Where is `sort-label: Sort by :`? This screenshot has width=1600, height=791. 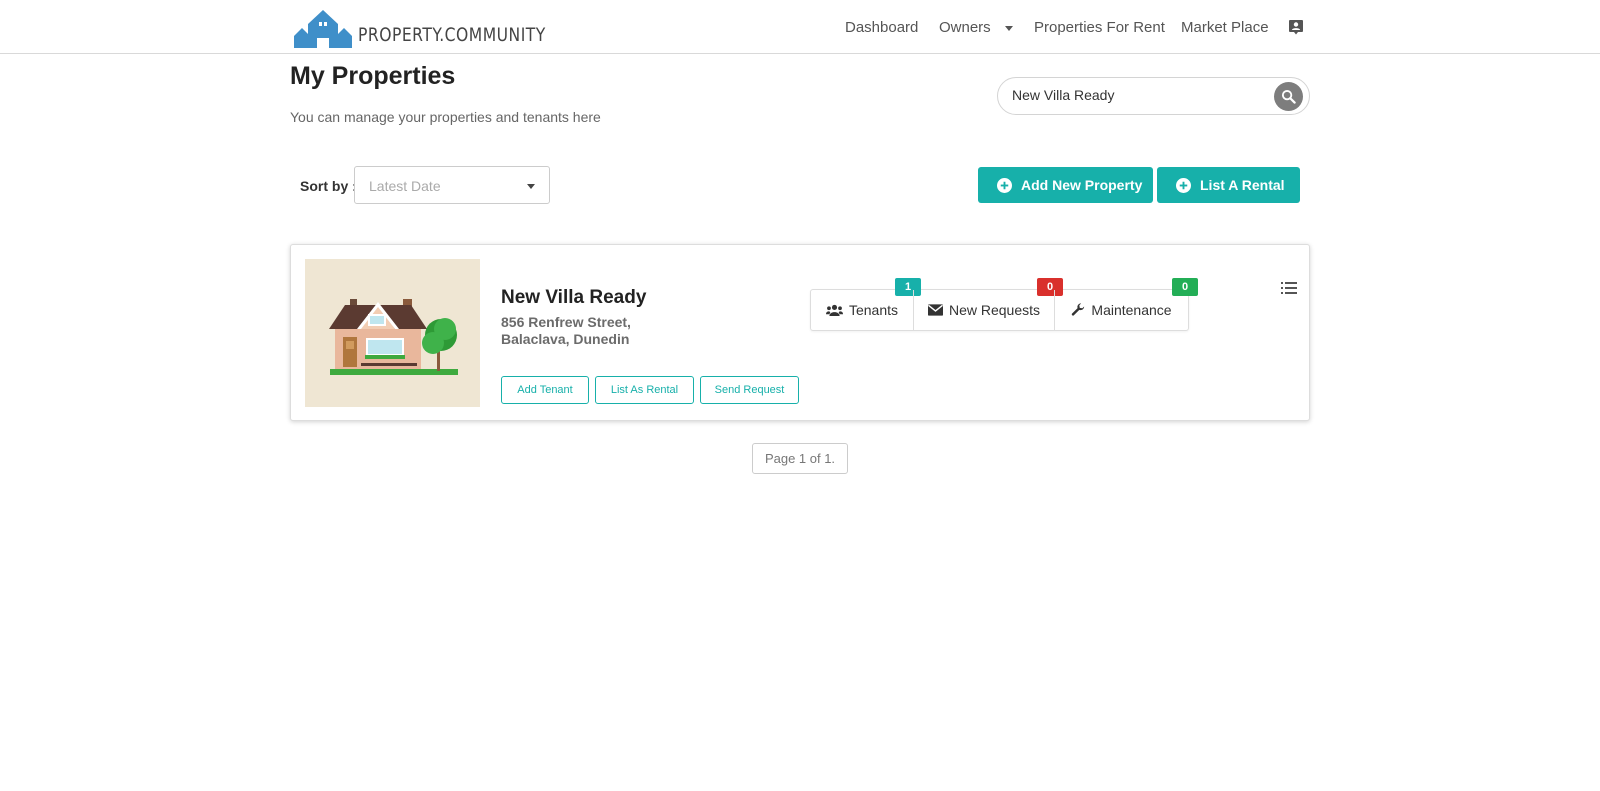
sort-label: Sort by : is located at coordinates (328, 186).